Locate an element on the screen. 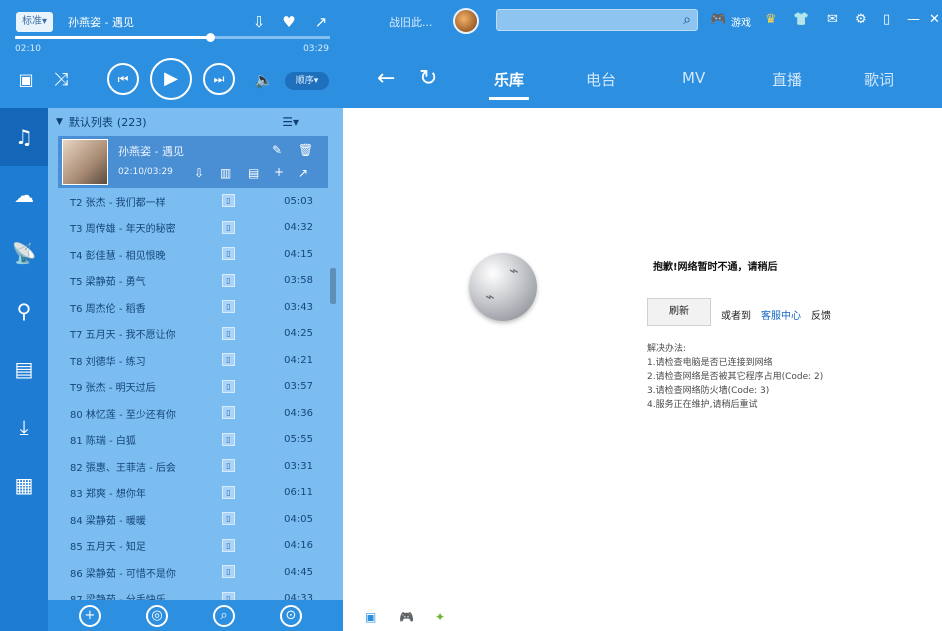  app-icon: ▣ is located at coordinates (370, 617).